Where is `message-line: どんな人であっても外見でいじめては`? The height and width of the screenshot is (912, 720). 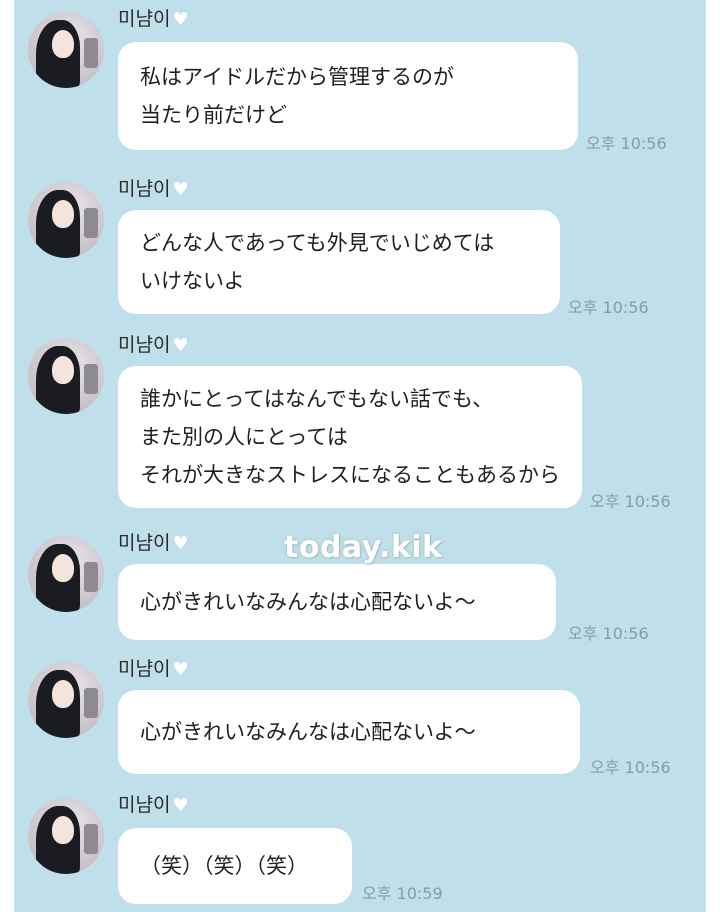
message-line: どんな人であっても外見でいじめては is located at coordinates (317, 243).